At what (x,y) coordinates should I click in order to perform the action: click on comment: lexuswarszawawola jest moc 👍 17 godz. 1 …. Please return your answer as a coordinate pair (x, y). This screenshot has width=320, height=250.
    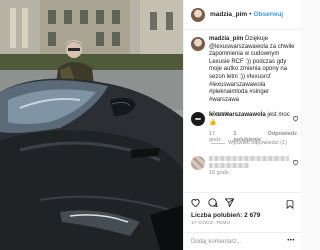
    Looking at the image, I should click on (245, 127).